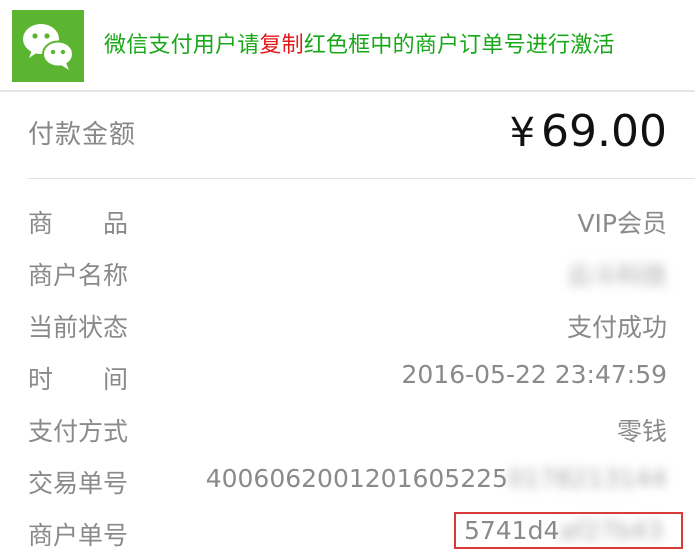 Image resolution: width=695 pixels, height=560 pixels. I want to click on detail-label: 商户单号, so click(78, 535).